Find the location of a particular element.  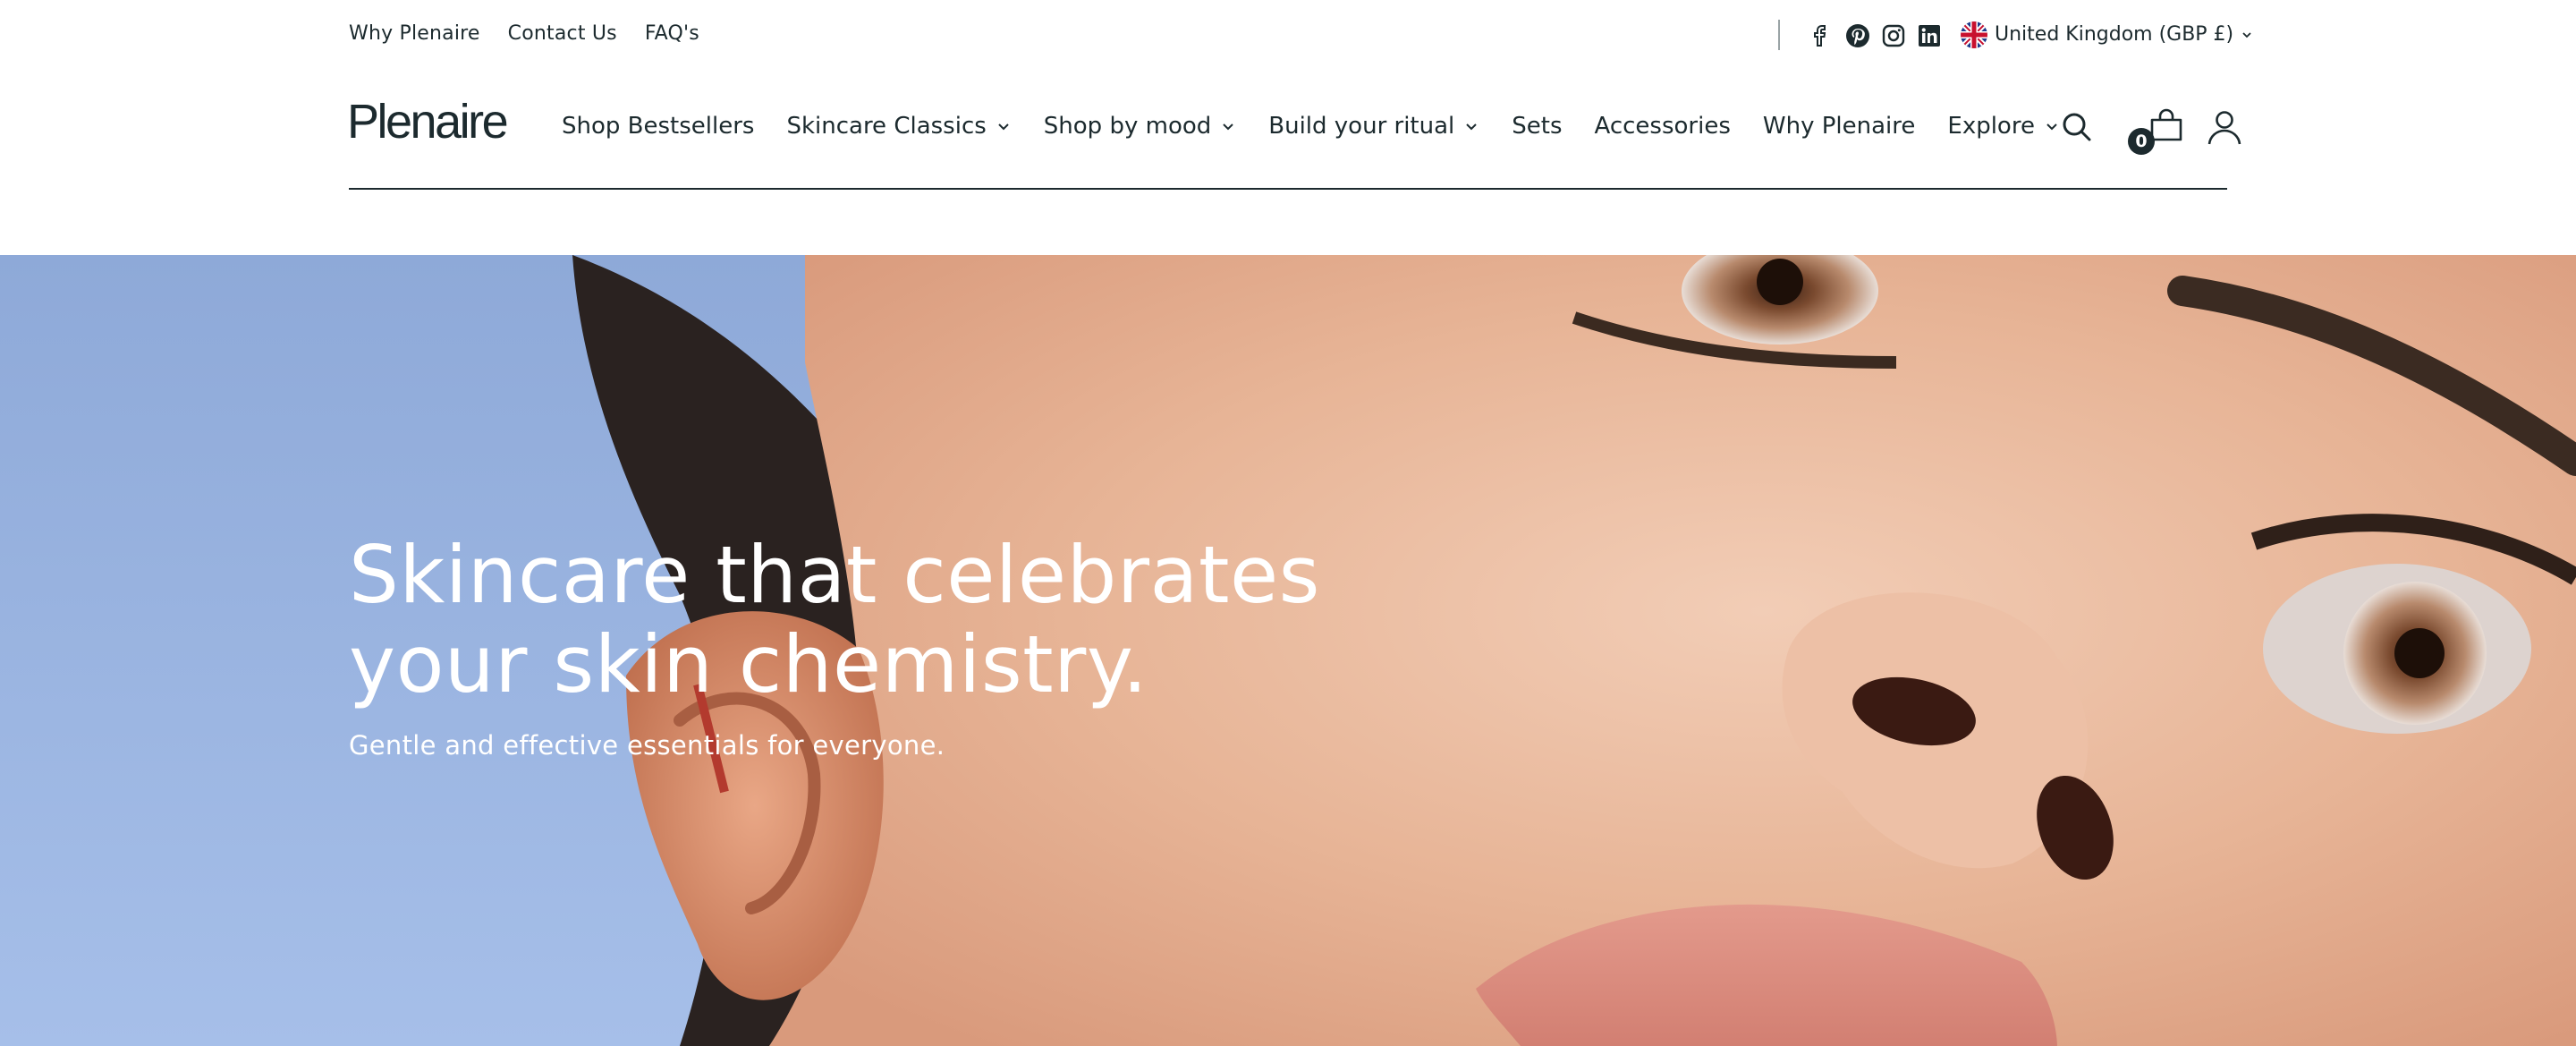

nav-item-sets: Sets is located at coordinates (1537, 126).